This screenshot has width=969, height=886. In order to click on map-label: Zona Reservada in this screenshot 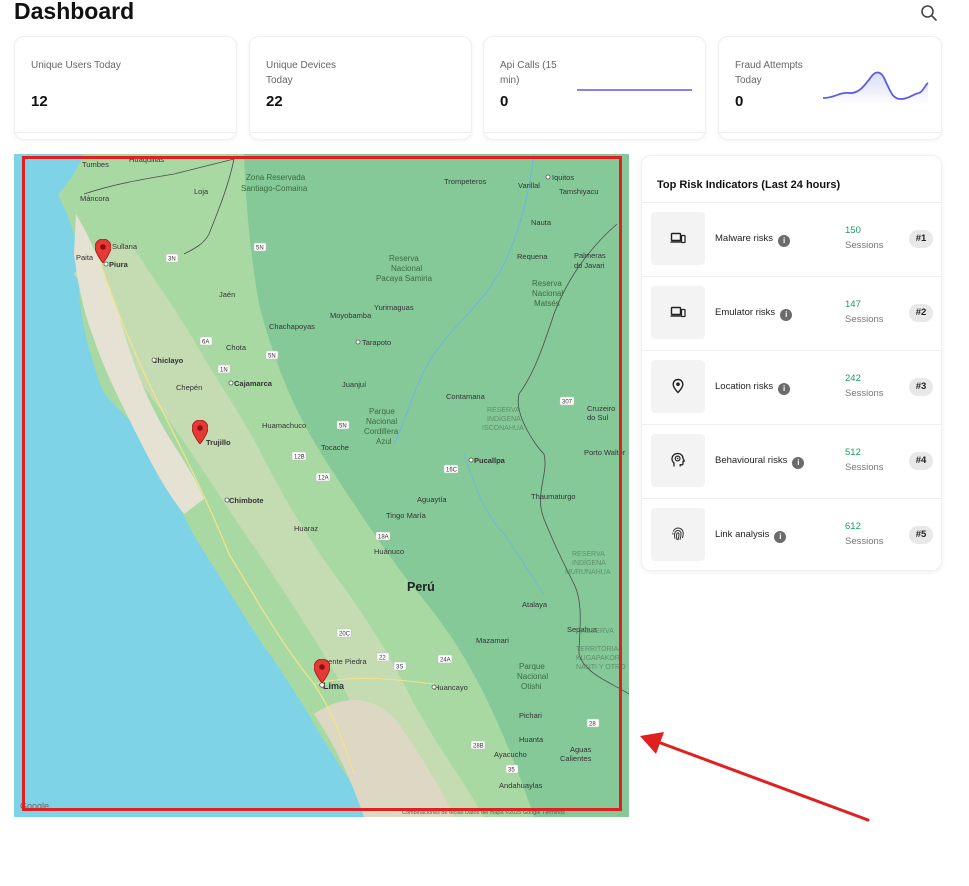, I will do `click(276, 177)`.